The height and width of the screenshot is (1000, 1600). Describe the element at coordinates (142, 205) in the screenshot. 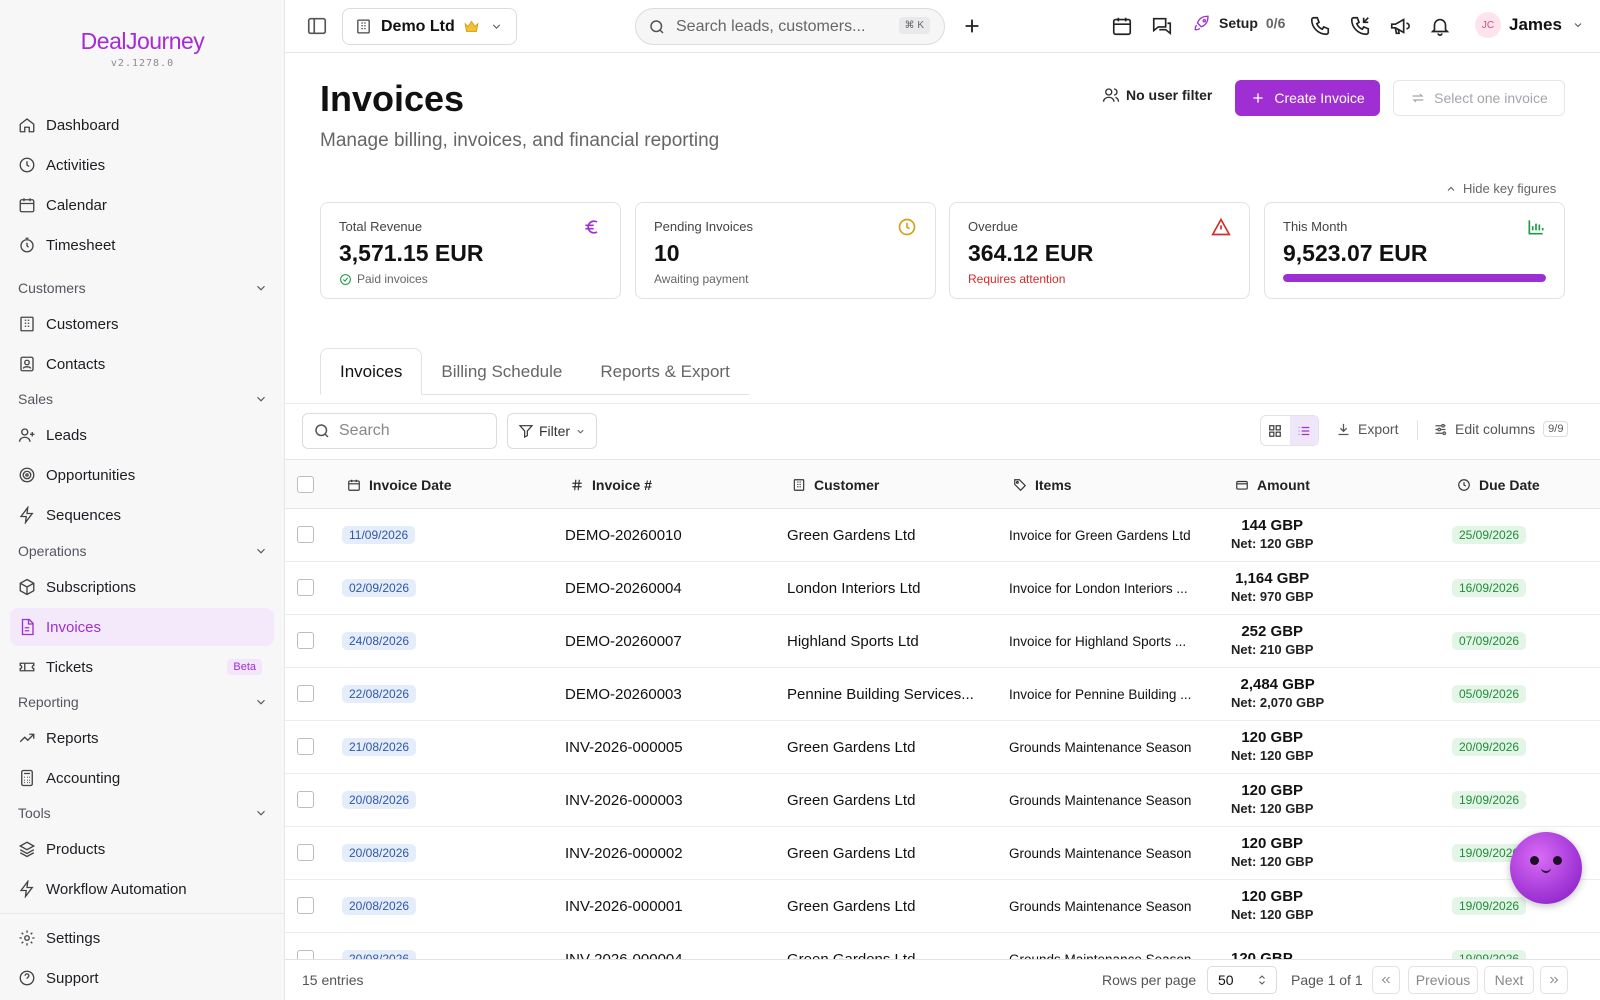

I see `sidebar-item-calendar: Calendar` at that location.